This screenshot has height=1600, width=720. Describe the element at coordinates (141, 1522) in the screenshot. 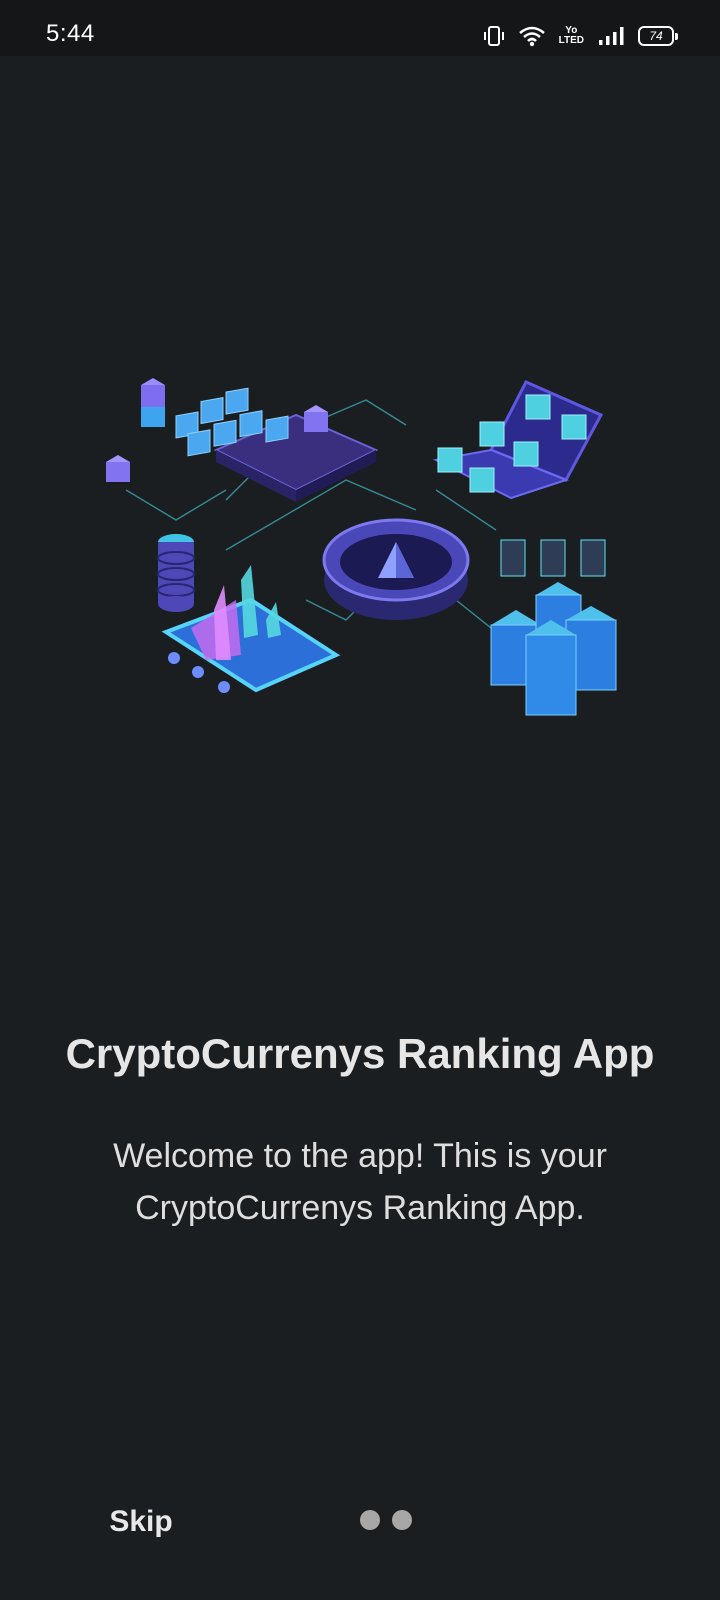

I see `skip-button: Skip` at that location.